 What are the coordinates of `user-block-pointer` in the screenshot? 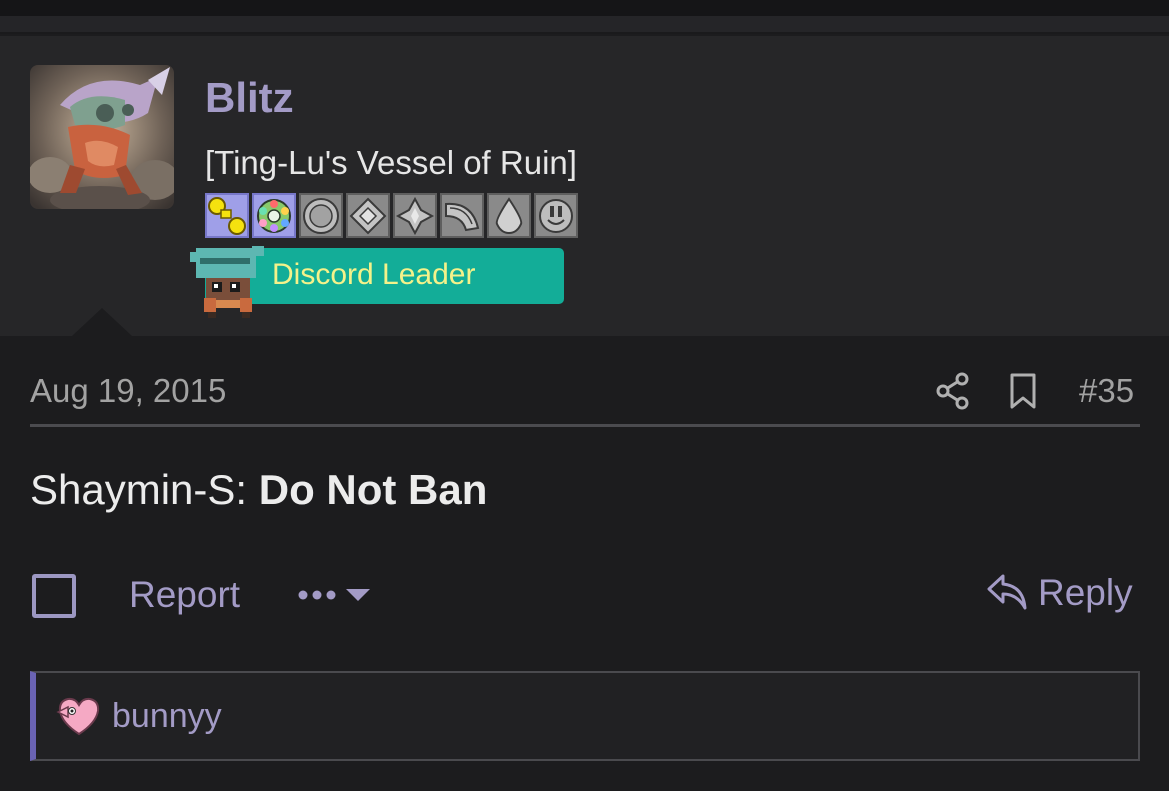 It's located at (102, 322).